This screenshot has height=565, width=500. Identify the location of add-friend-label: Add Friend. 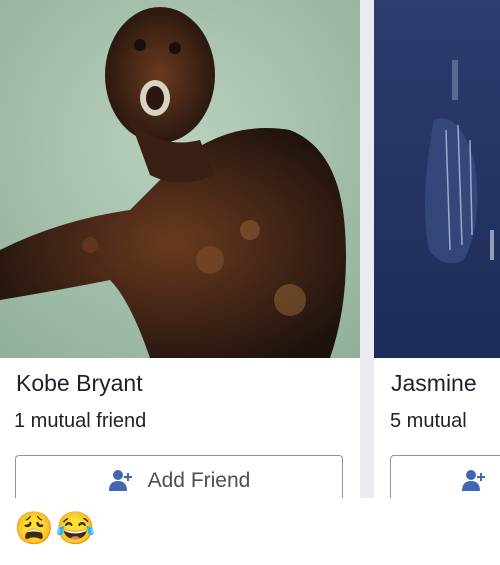
(199, 480).